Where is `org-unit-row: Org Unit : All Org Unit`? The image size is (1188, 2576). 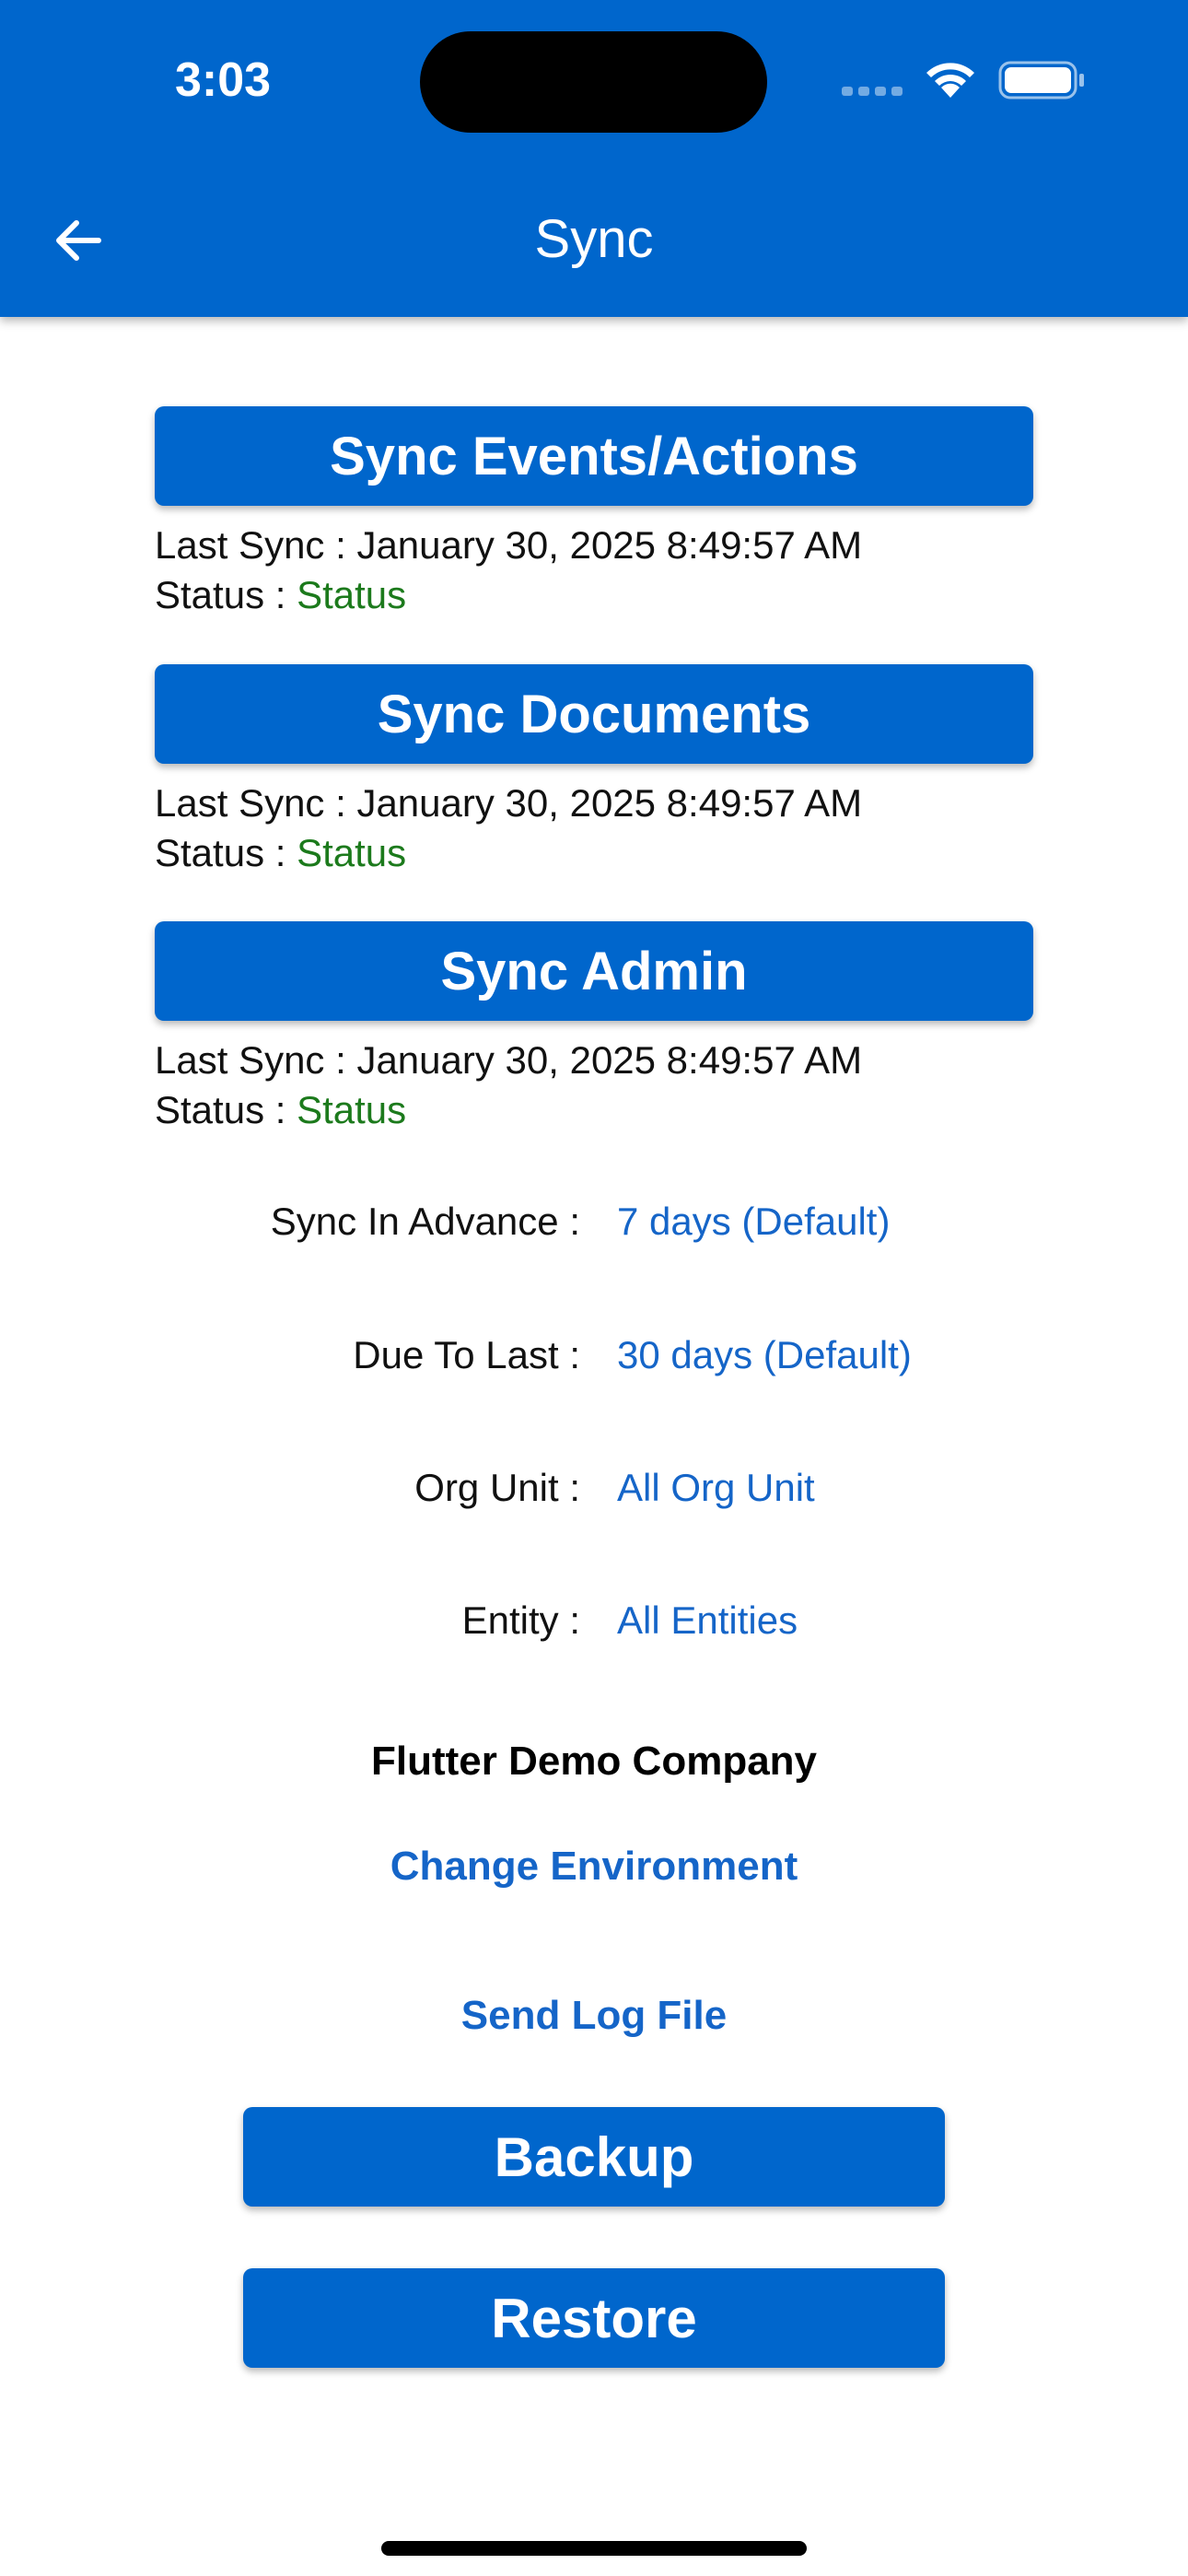
org-unit-row: Org Unit : All Org Unit is located at coordinates (594, 1488).